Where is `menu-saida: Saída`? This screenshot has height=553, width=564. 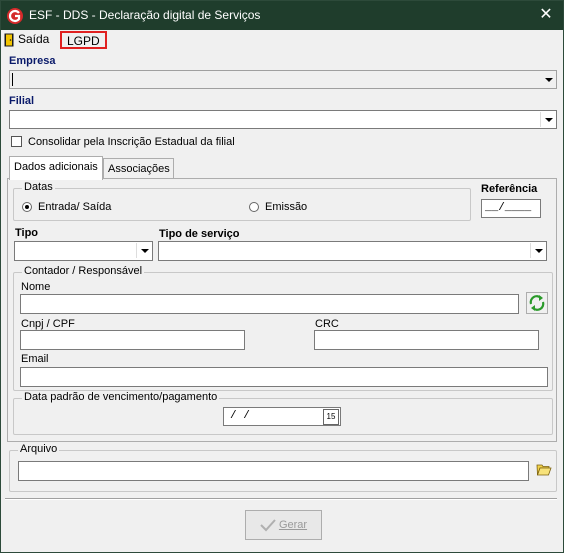
menu-saida: Saída is located at coordinates (26, 40).